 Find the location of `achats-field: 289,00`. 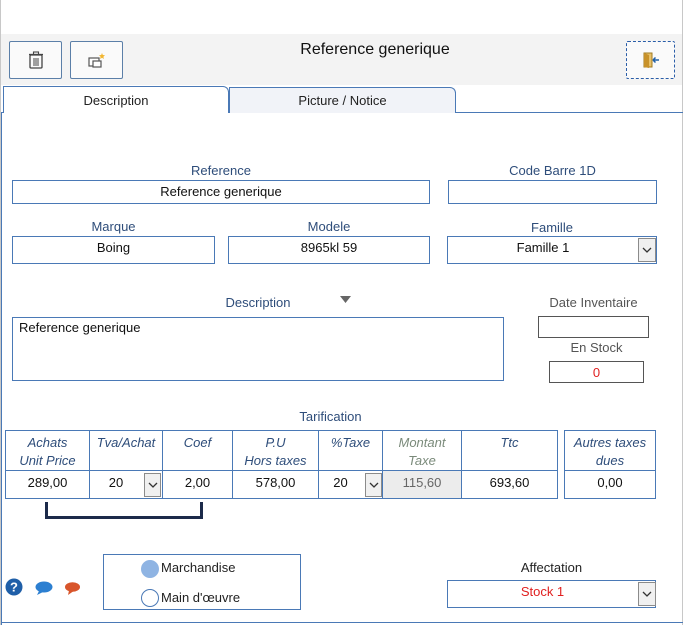

achats-field: 289,00 is located at coordinates (47, 484).